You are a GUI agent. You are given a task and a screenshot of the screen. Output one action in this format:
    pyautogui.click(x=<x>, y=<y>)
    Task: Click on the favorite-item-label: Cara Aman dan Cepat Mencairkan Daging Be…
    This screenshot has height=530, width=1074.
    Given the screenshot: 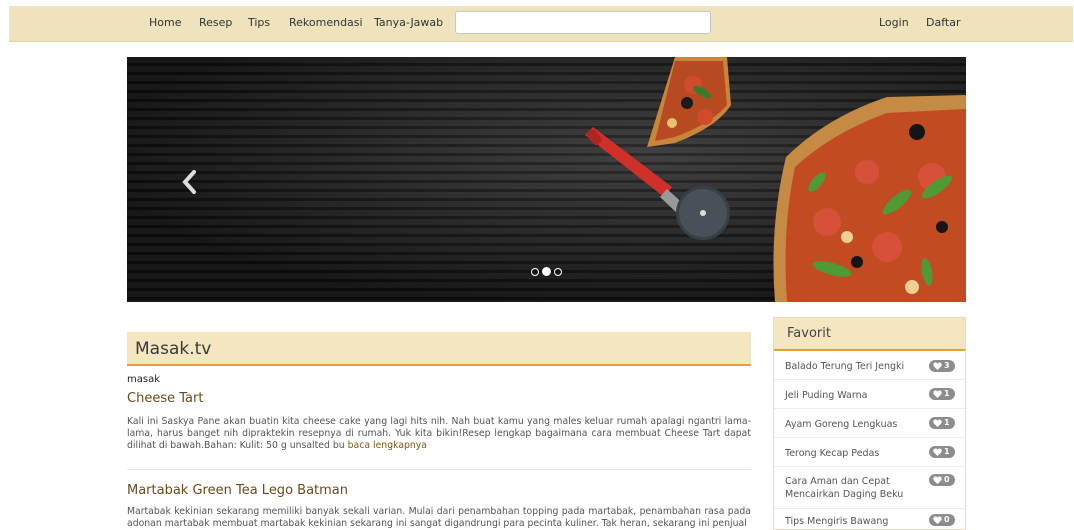 What is the action you would take?
    pyautogui.click(x=844, y=488)
    